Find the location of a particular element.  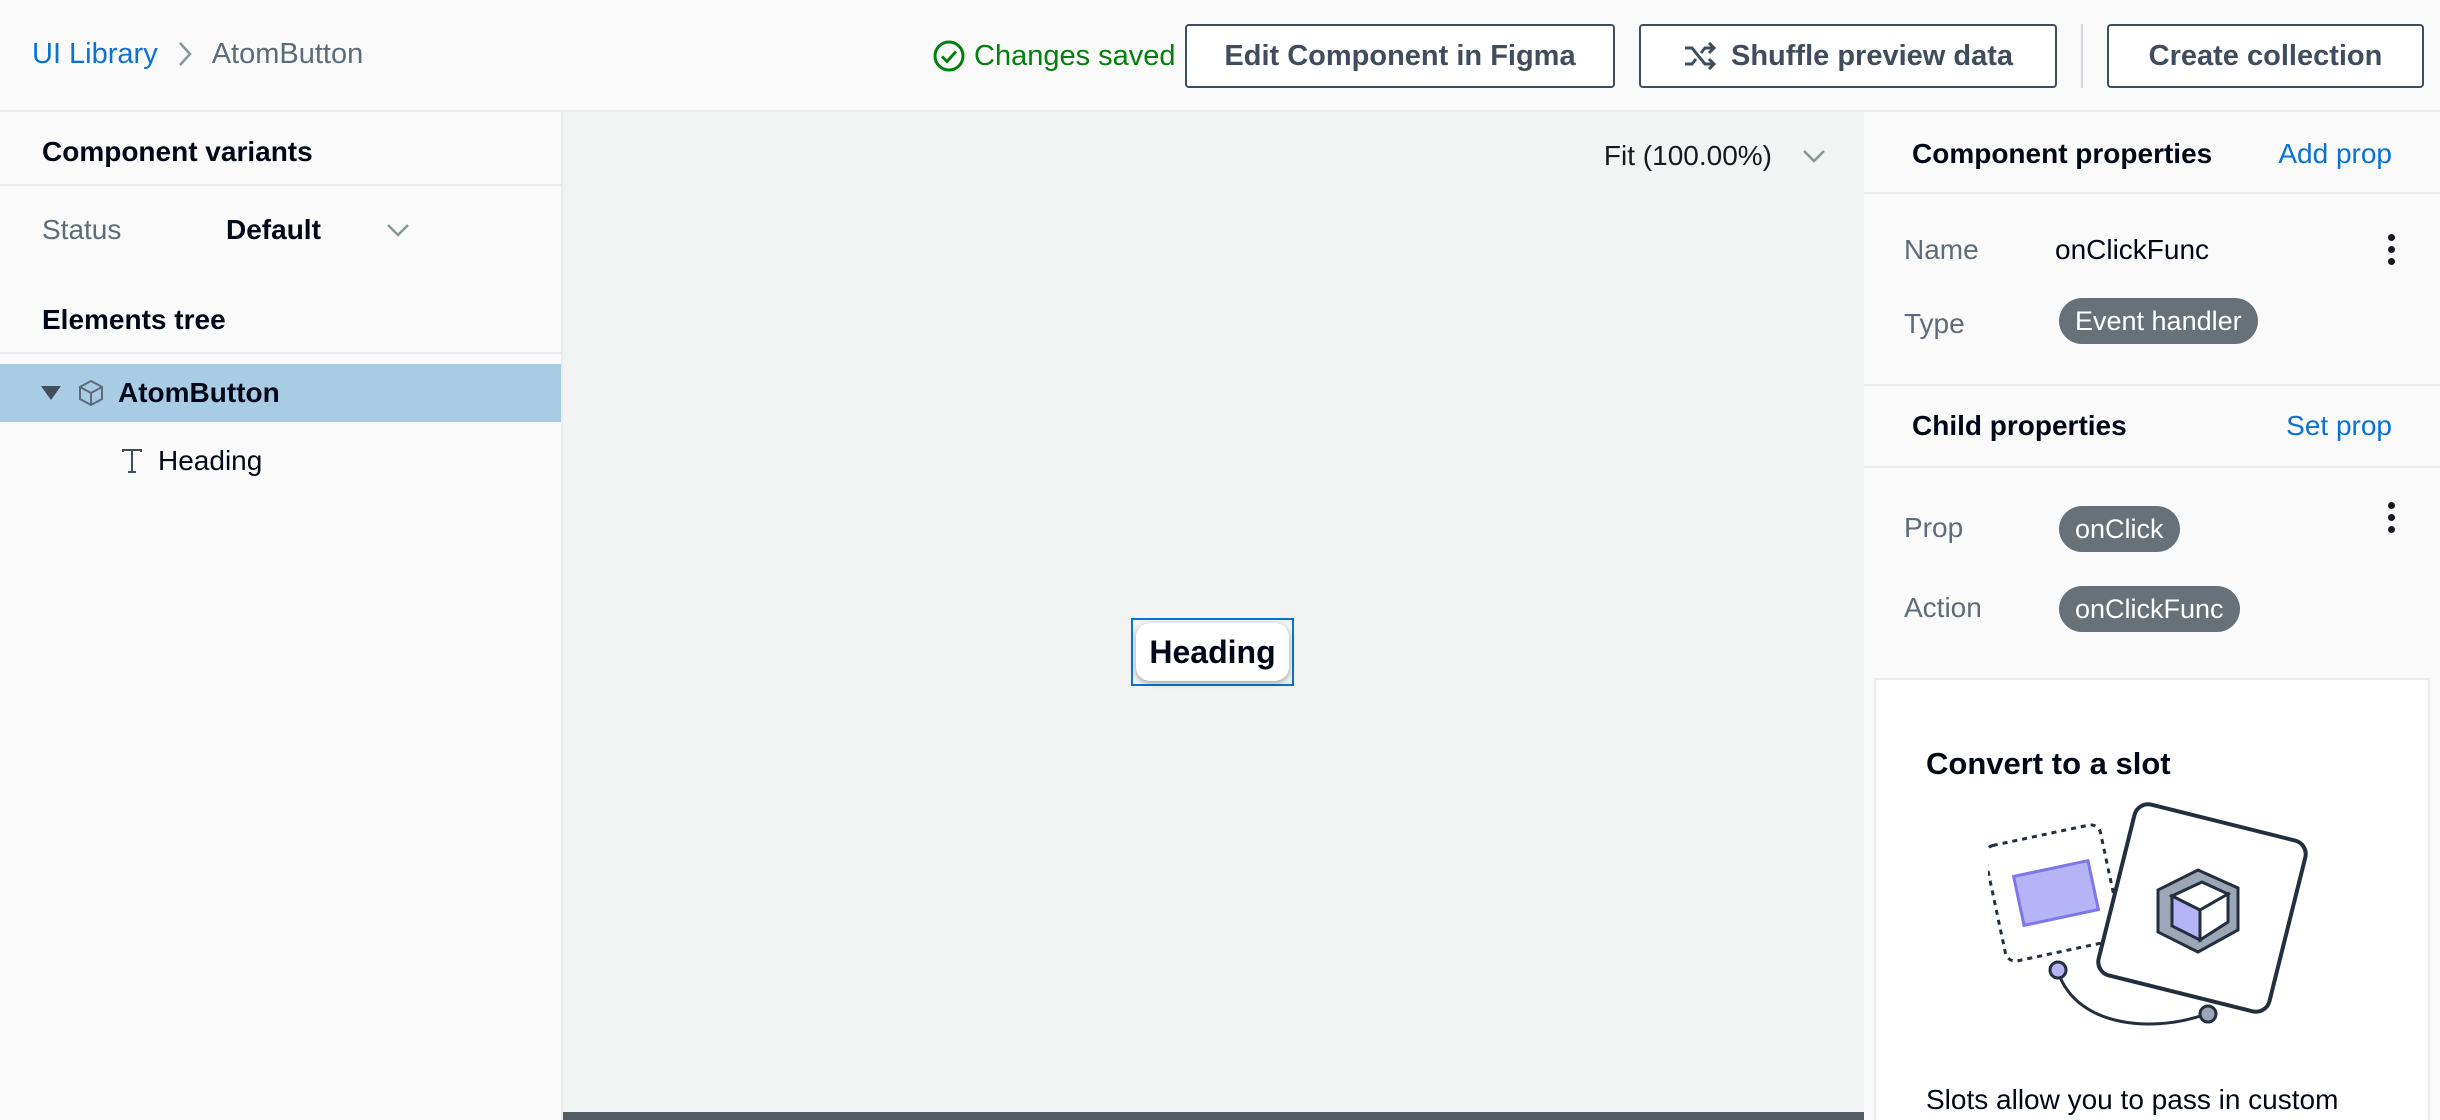

tree-item-atombutton: AtomButton is located at coordinates (280, 393).